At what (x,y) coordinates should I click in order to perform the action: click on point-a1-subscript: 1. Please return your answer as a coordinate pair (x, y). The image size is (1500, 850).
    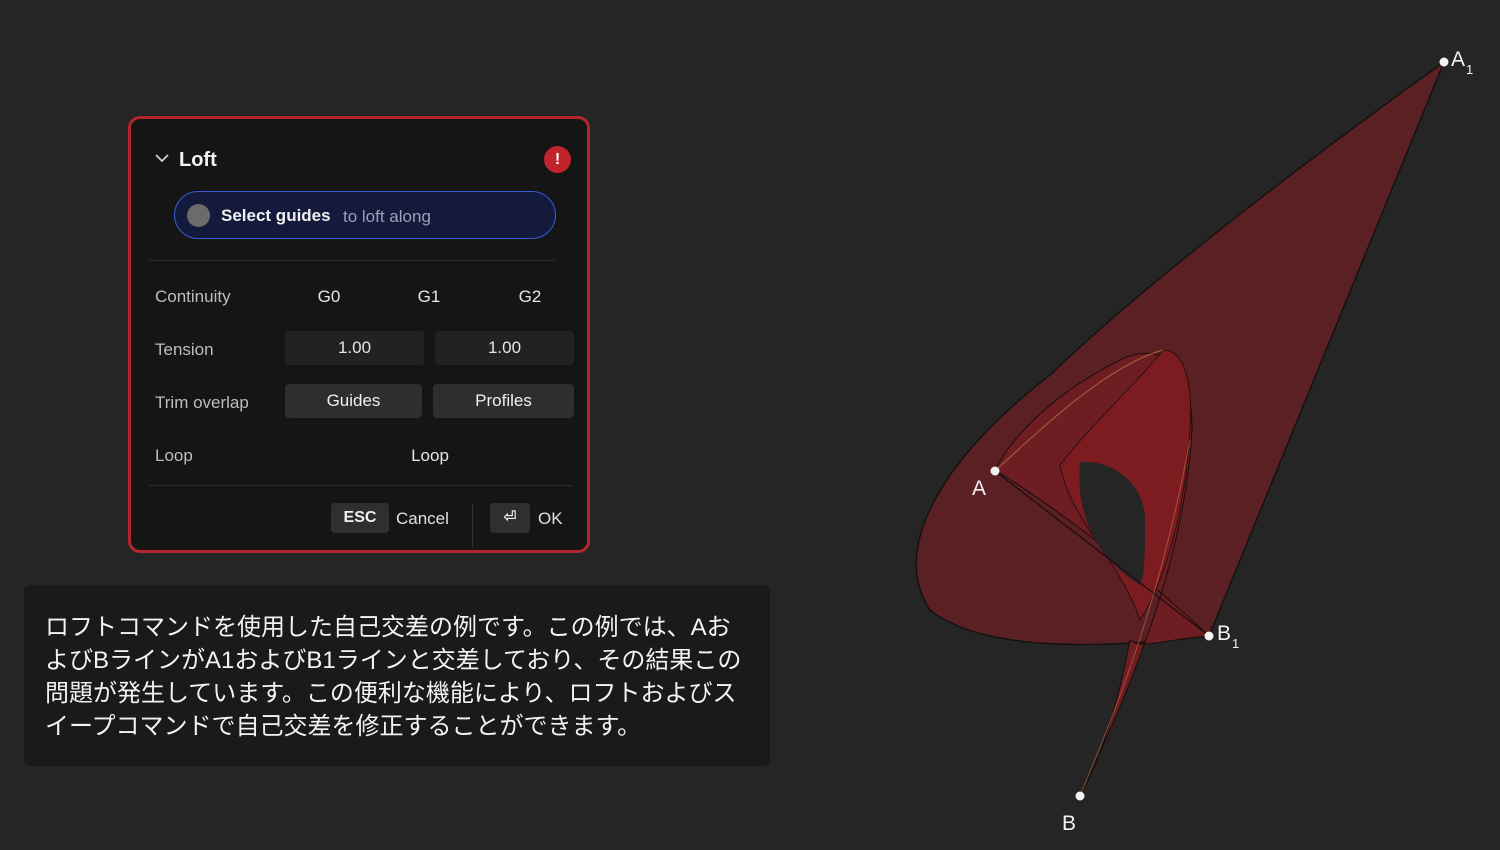
    Looking at the image, I should click on (1469, 69).